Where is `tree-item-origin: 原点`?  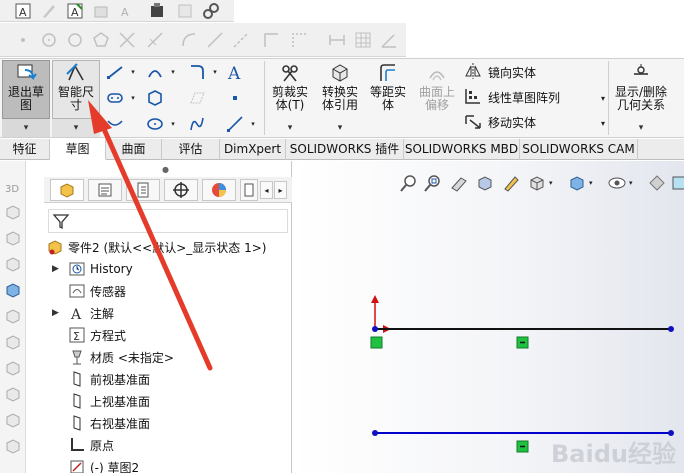 tree-item-origin: 原点 is located at coordinates (91, 445).